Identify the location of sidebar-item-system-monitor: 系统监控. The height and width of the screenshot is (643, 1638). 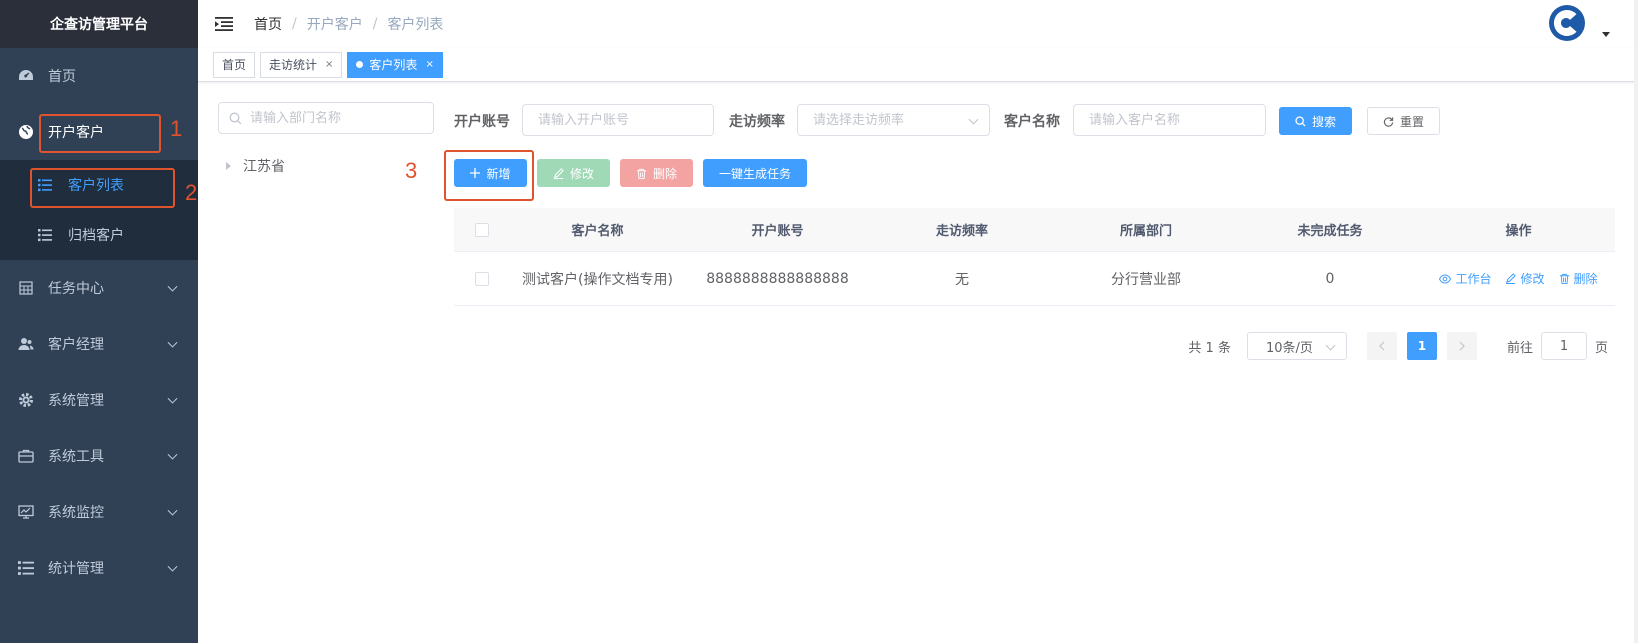
(99, 512).